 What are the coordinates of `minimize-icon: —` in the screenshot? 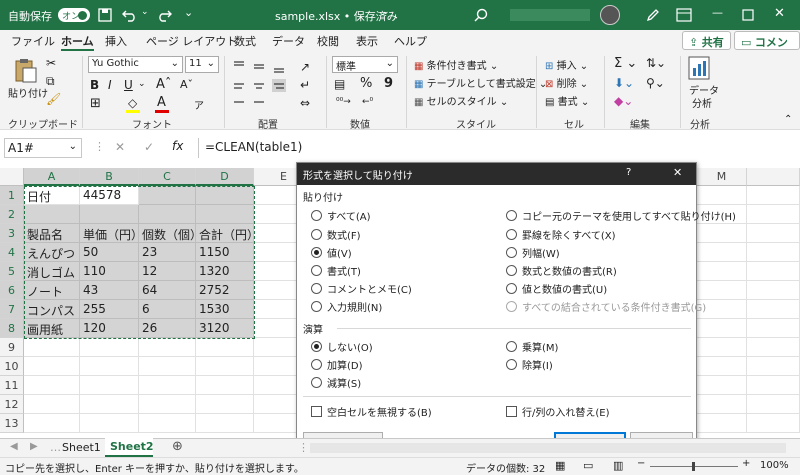 It's located at (717, 12).